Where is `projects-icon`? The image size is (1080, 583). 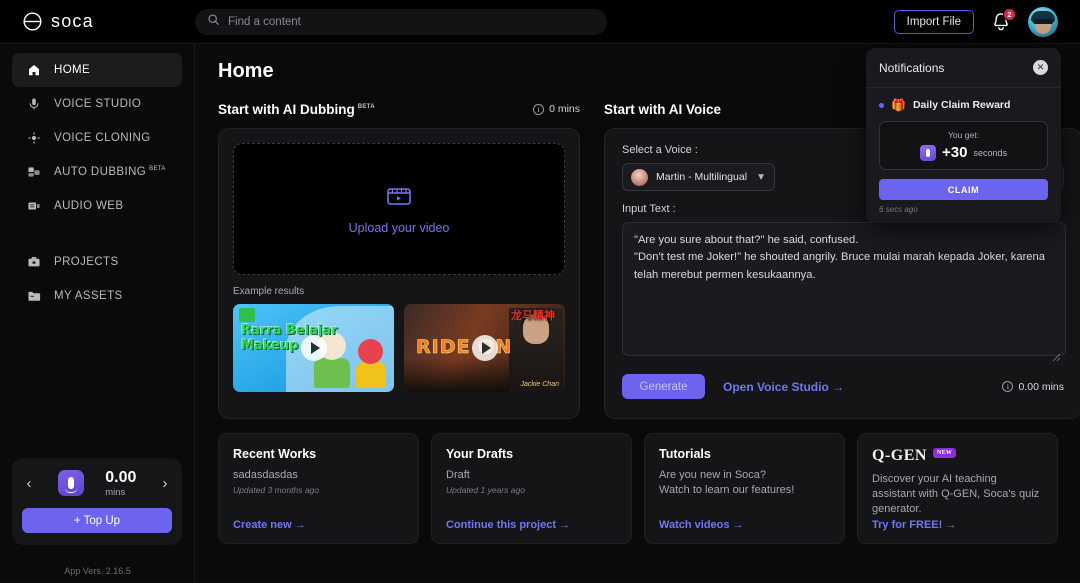 projects-icon is located at coordinates (33, 262).